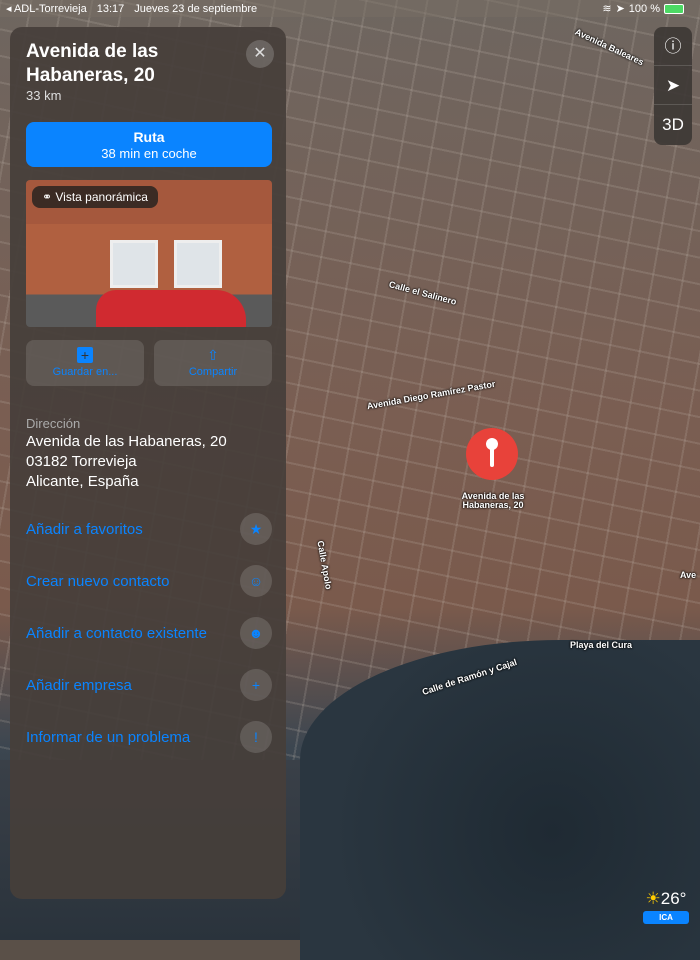 This screenshot has height=960, width=700. What do you see at coordinates (673, 124) in the screenshot?
I see `3d-button: 3D` at bounding box center [673, 124].